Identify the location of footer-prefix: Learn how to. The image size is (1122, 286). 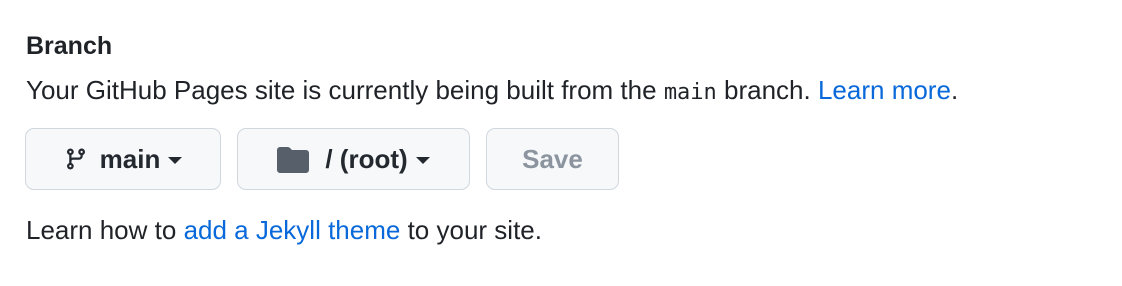
(105, 230).